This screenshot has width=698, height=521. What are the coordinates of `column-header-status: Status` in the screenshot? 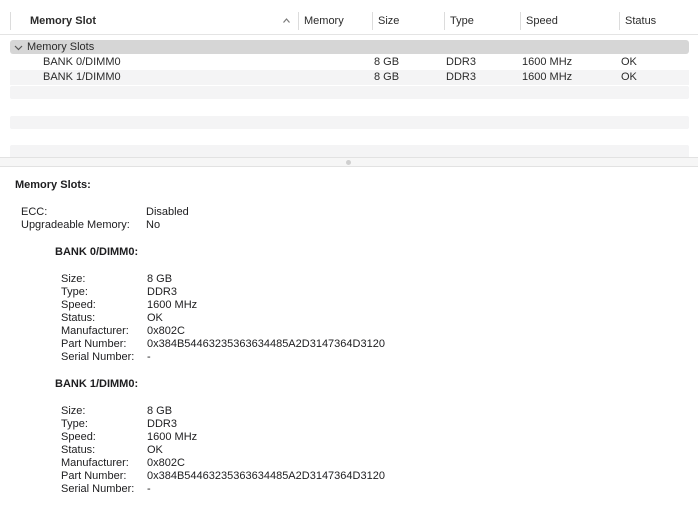 It's located at (658, 21).